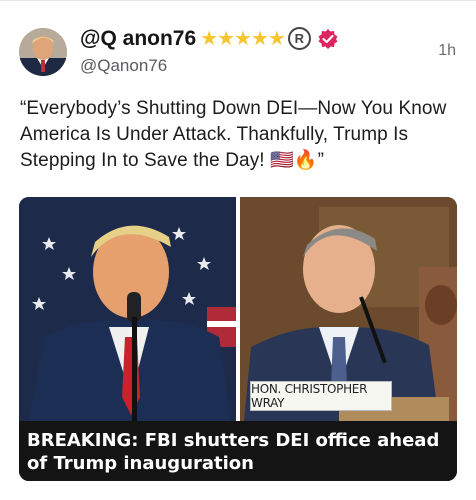  I want to click on registered-mark-icon: R, so click(299, 38).